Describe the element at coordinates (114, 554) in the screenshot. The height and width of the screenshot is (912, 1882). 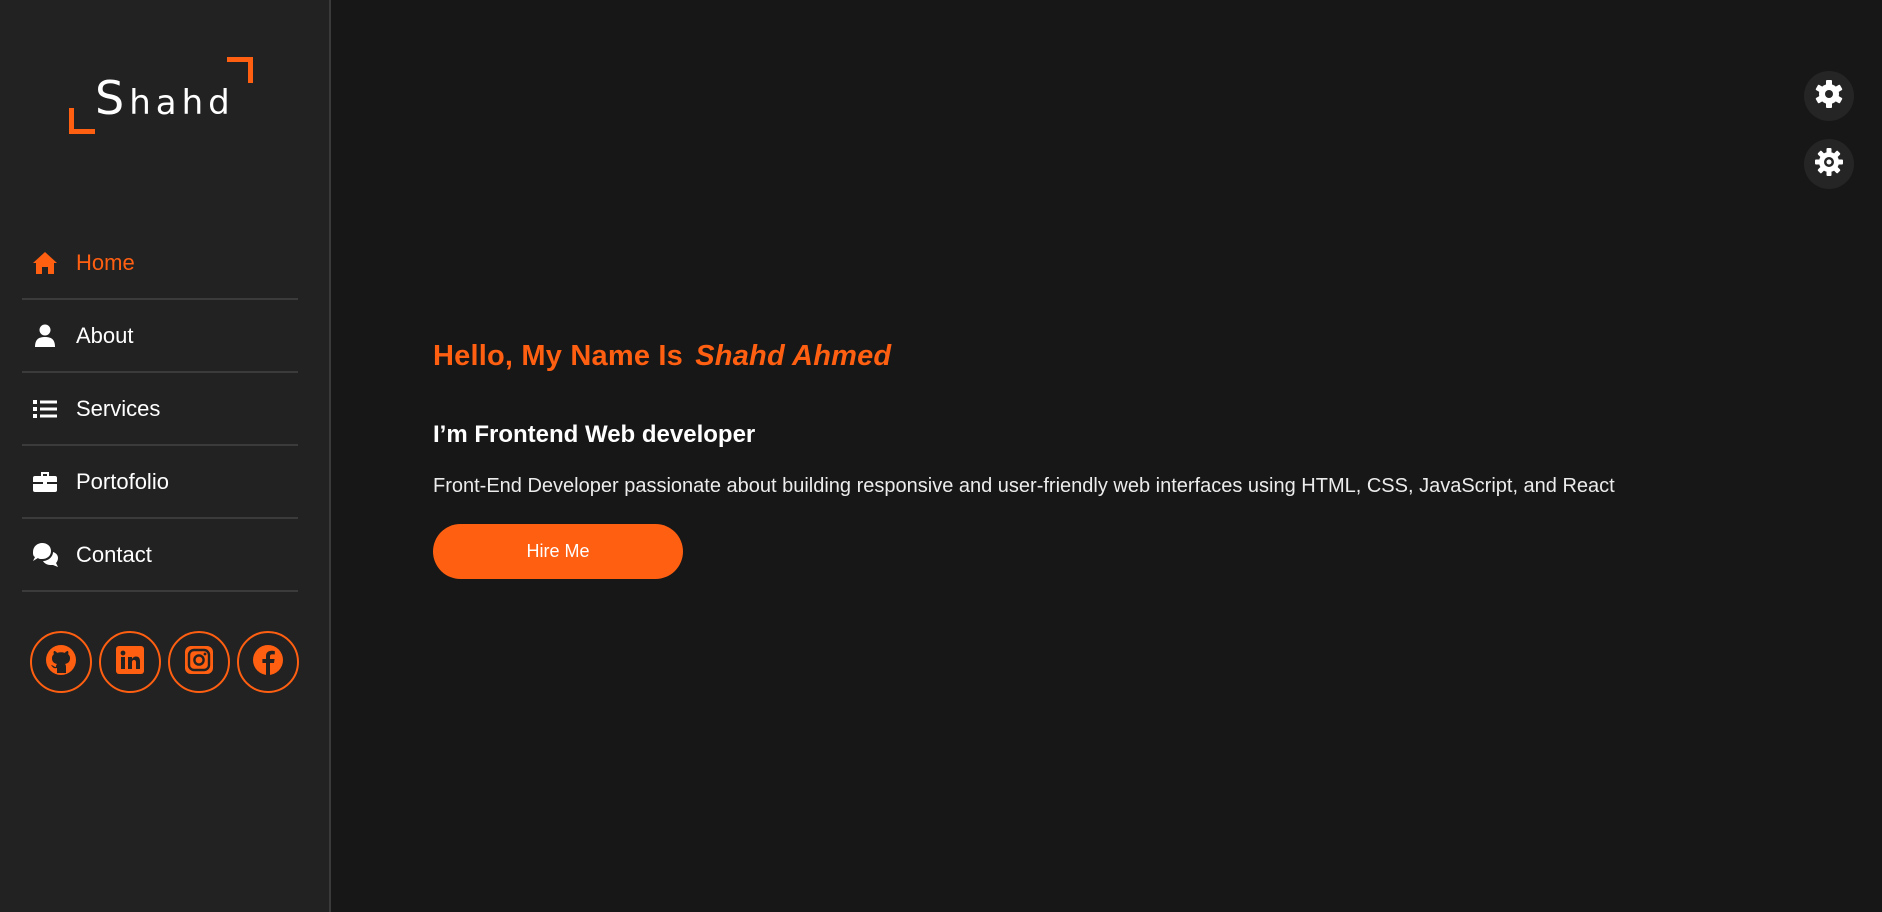
I see `nav-label-contact: Contact` at that location.